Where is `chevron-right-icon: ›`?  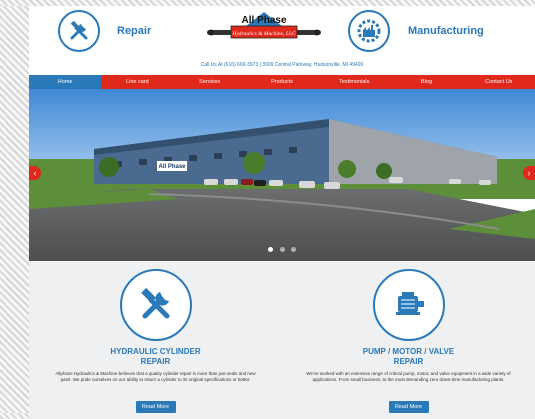 chevron-right-icon: › is located at coordinates (529, 173).